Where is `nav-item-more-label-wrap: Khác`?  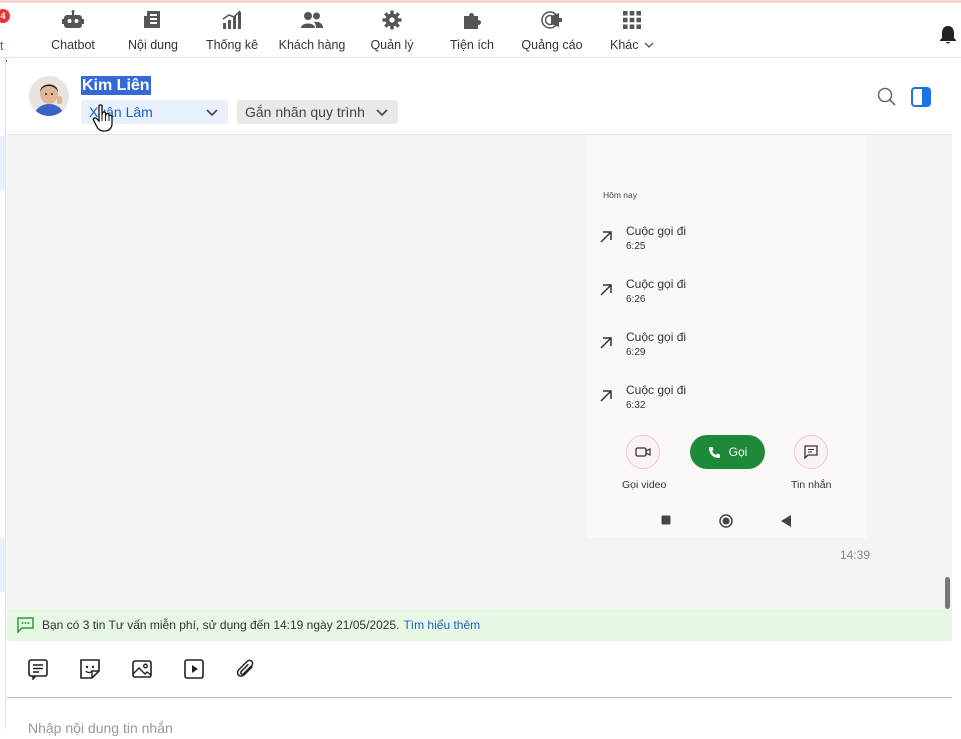 nav-item-more-label-wrap: Khác is located at coordinates (632, 45).